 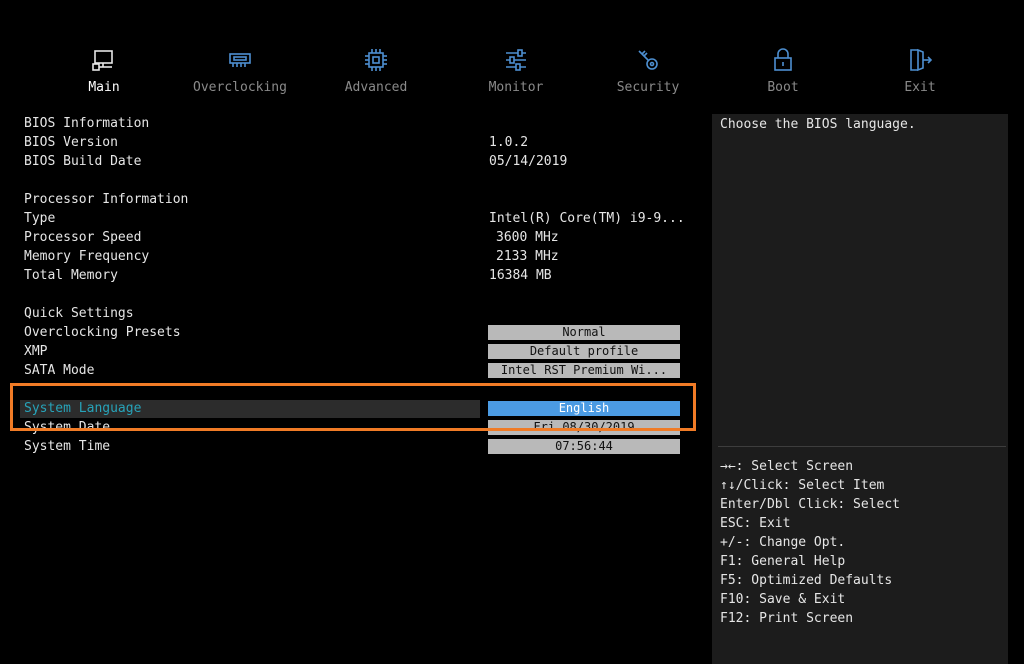 What do you see at coordinates (527, 256) in the screenshot?
I see `memory-frequency-value: 2133 MHz` at bounding box center [527, 256].